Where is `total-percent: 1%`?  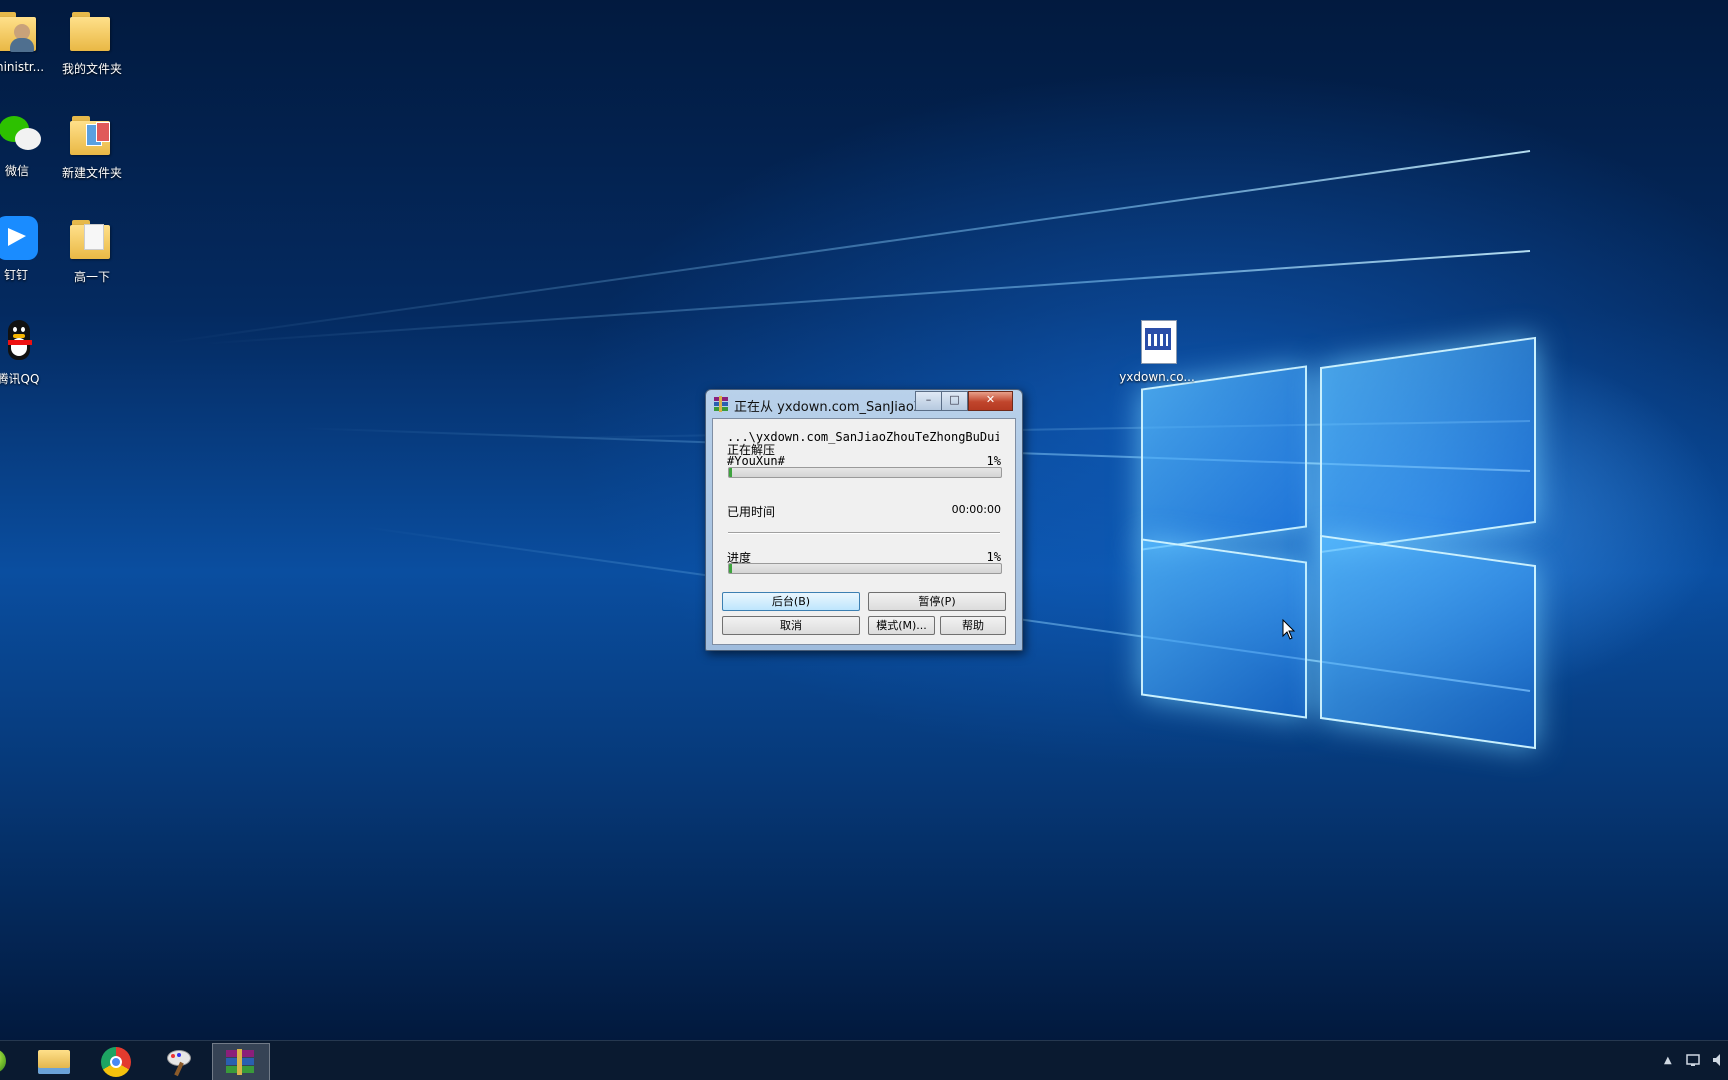
total-percent: 1% is located at coordinates (993, 557).